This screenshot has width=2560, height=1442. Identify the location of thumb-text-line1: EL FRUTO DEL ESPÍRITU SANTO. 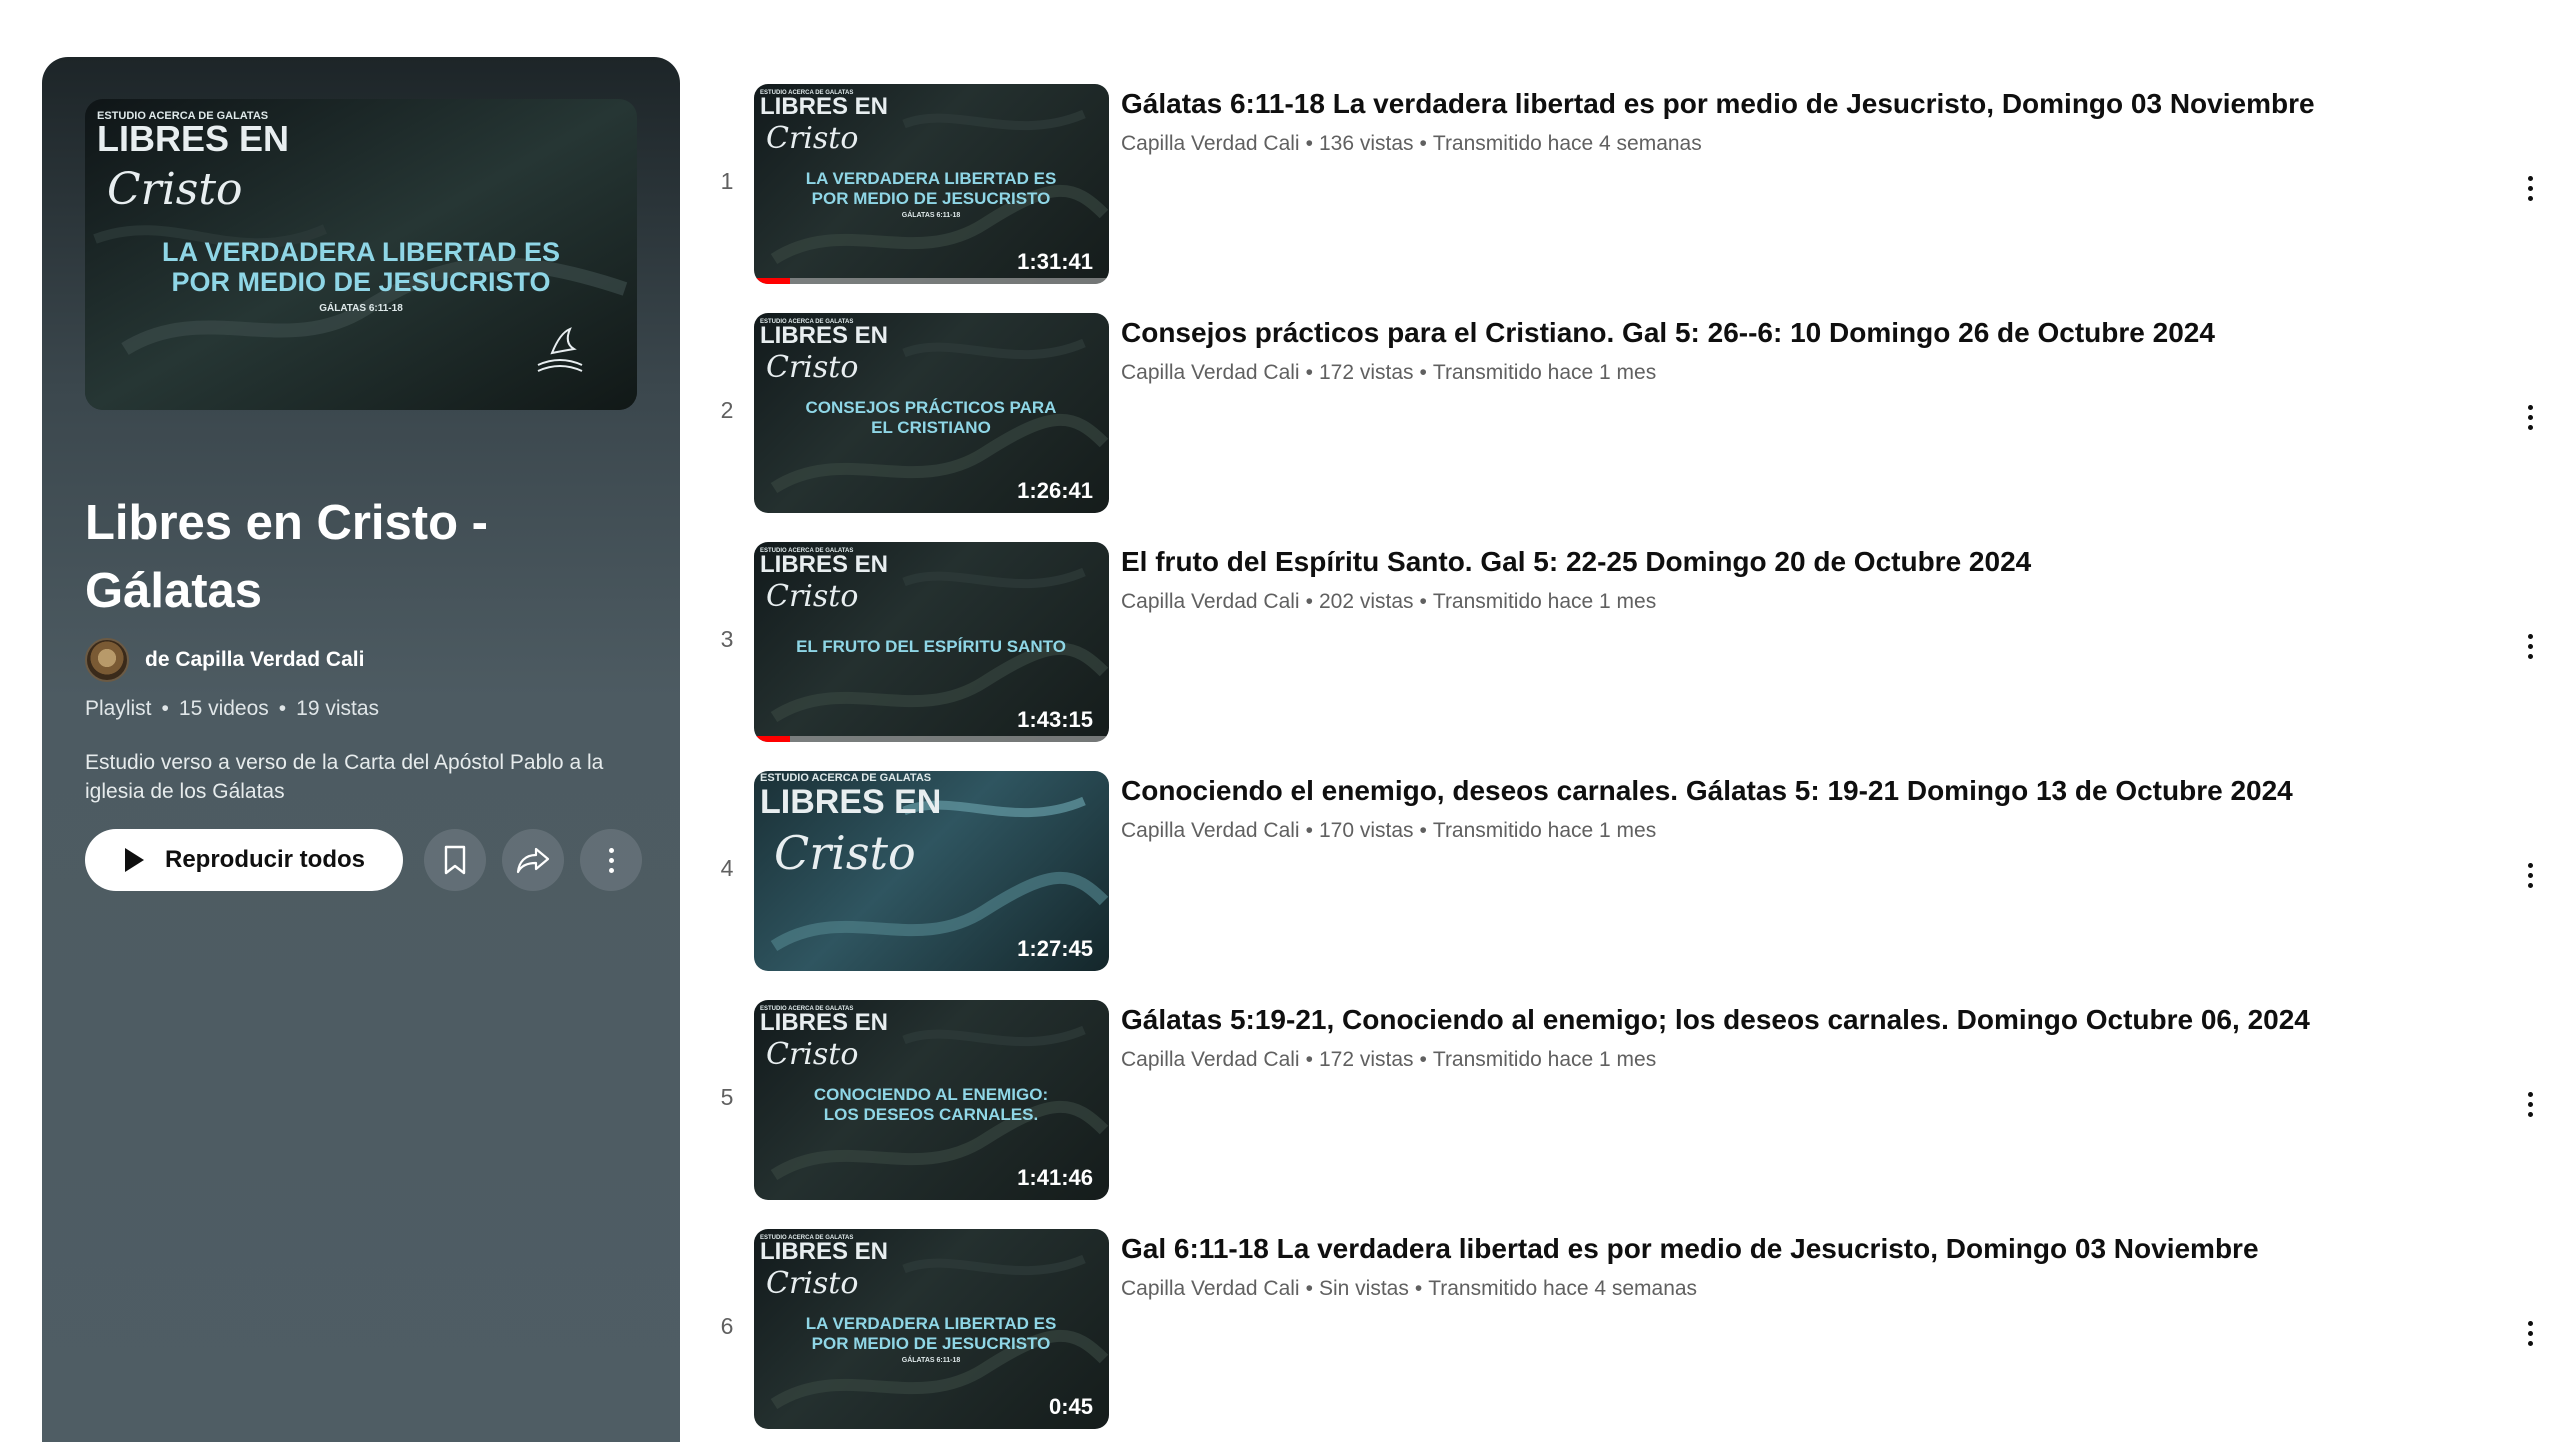
(931, 646).